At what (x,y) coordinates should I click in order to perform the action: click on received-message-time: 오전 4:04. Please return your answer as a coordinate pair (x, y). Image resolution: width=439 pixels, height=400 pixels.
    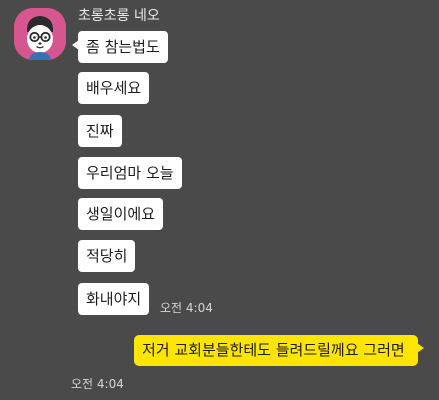
    Looking at the image, I should click on (186, 308).